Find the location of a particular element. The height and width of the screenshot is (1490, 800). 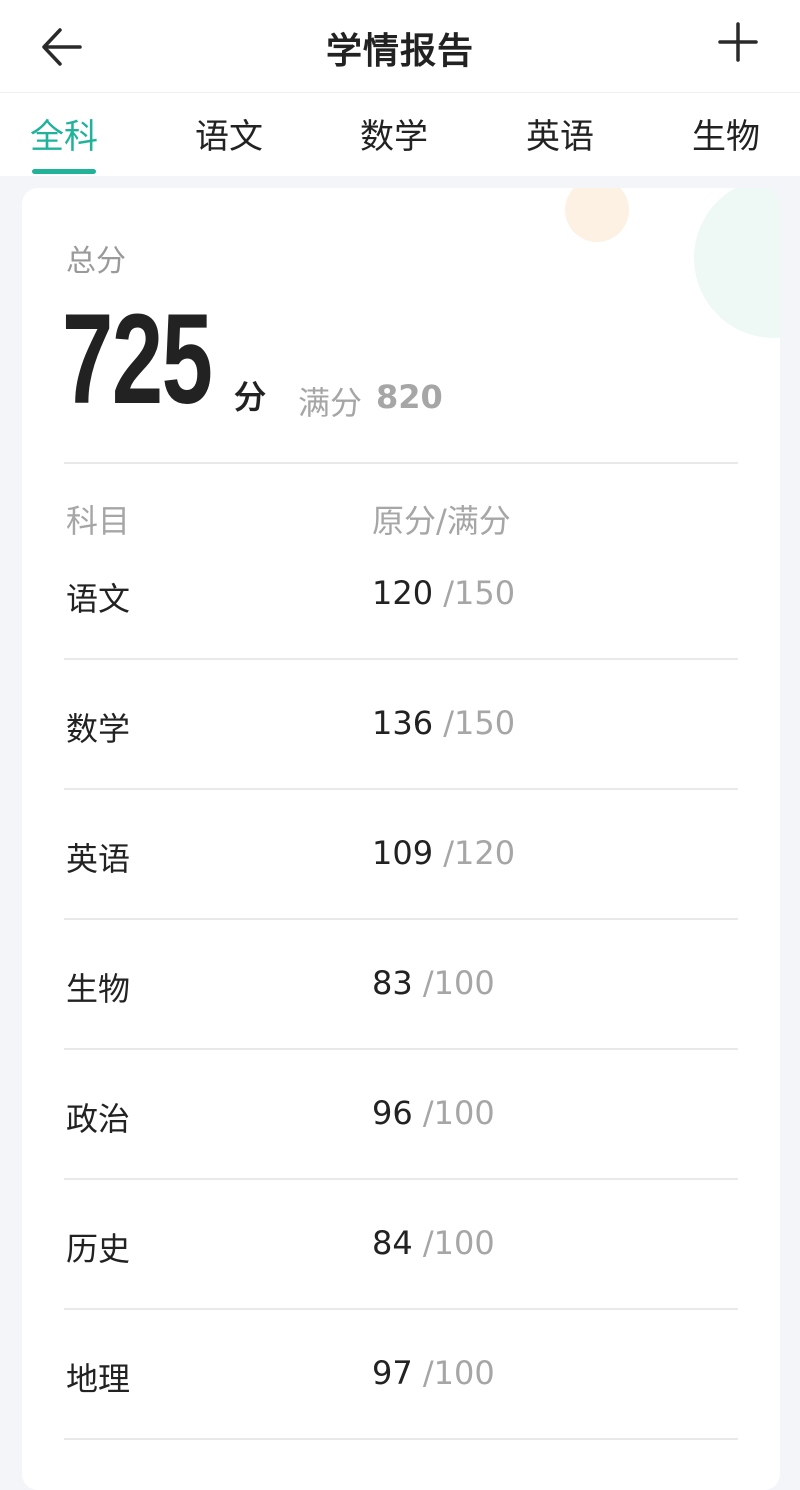

raw-score: 97 is located at coordinates (392, 1373).